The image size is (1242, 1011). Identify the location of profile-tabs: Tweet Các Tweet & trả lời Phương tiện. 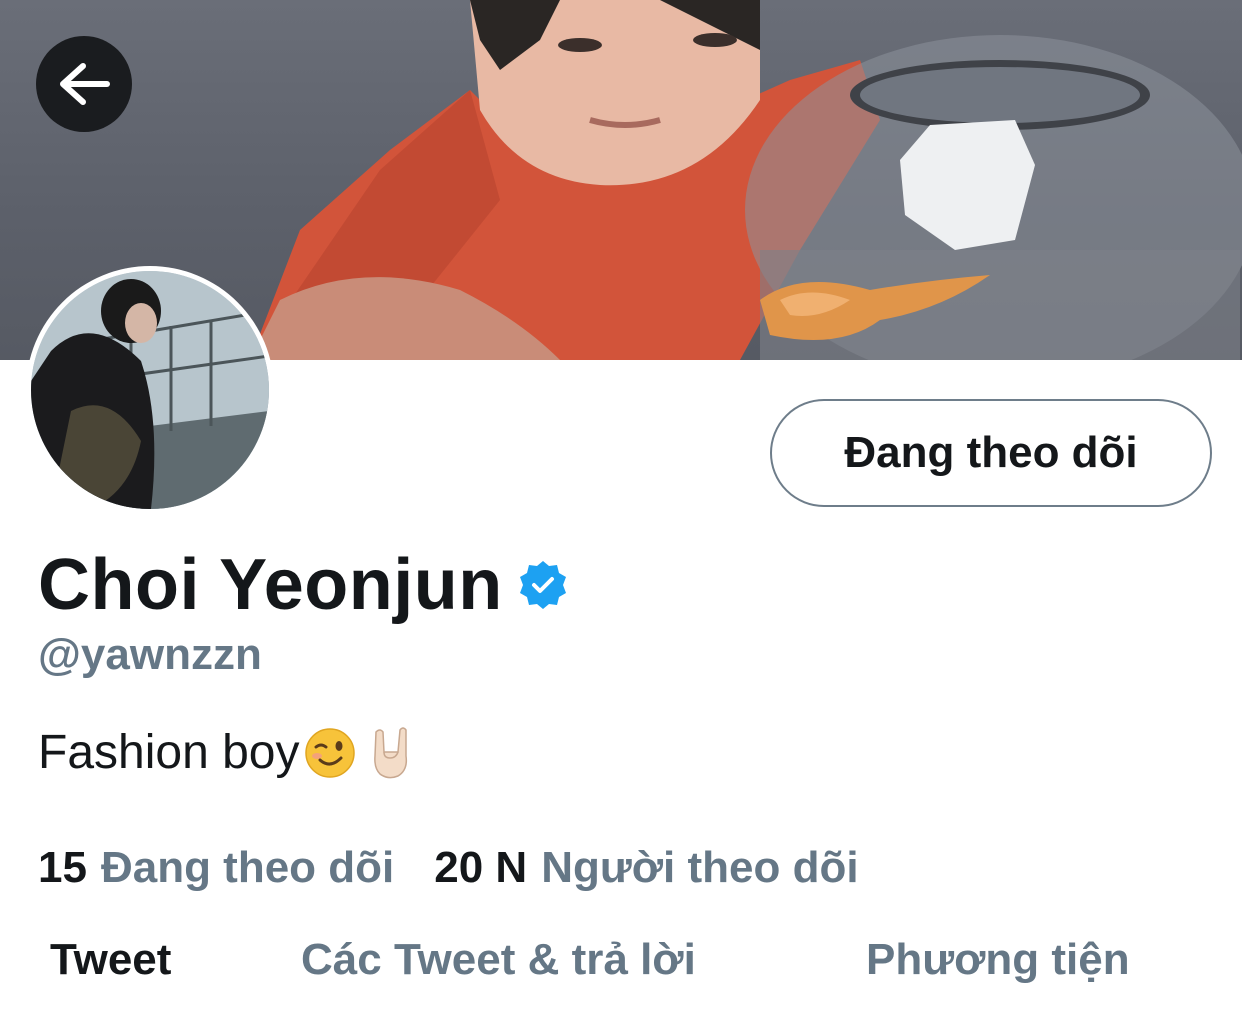
(621, 965).